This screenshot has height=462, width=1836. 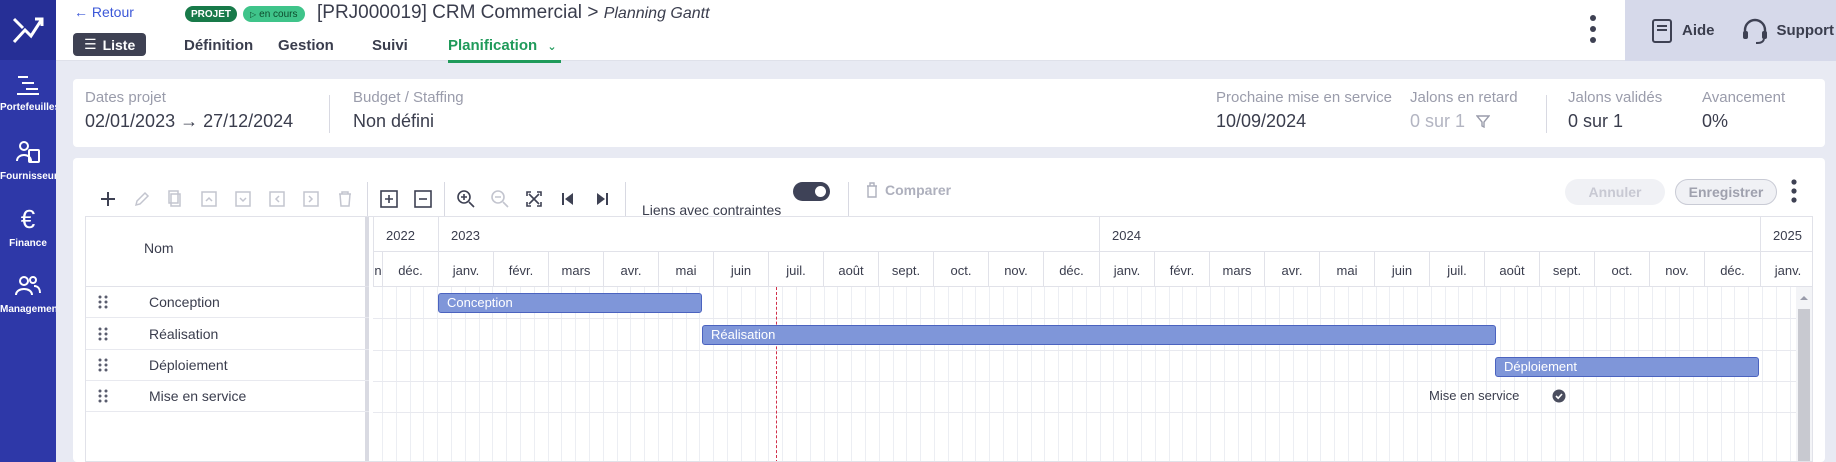 I want to click on task-row: Déploiement, so click(x=227, y=365).